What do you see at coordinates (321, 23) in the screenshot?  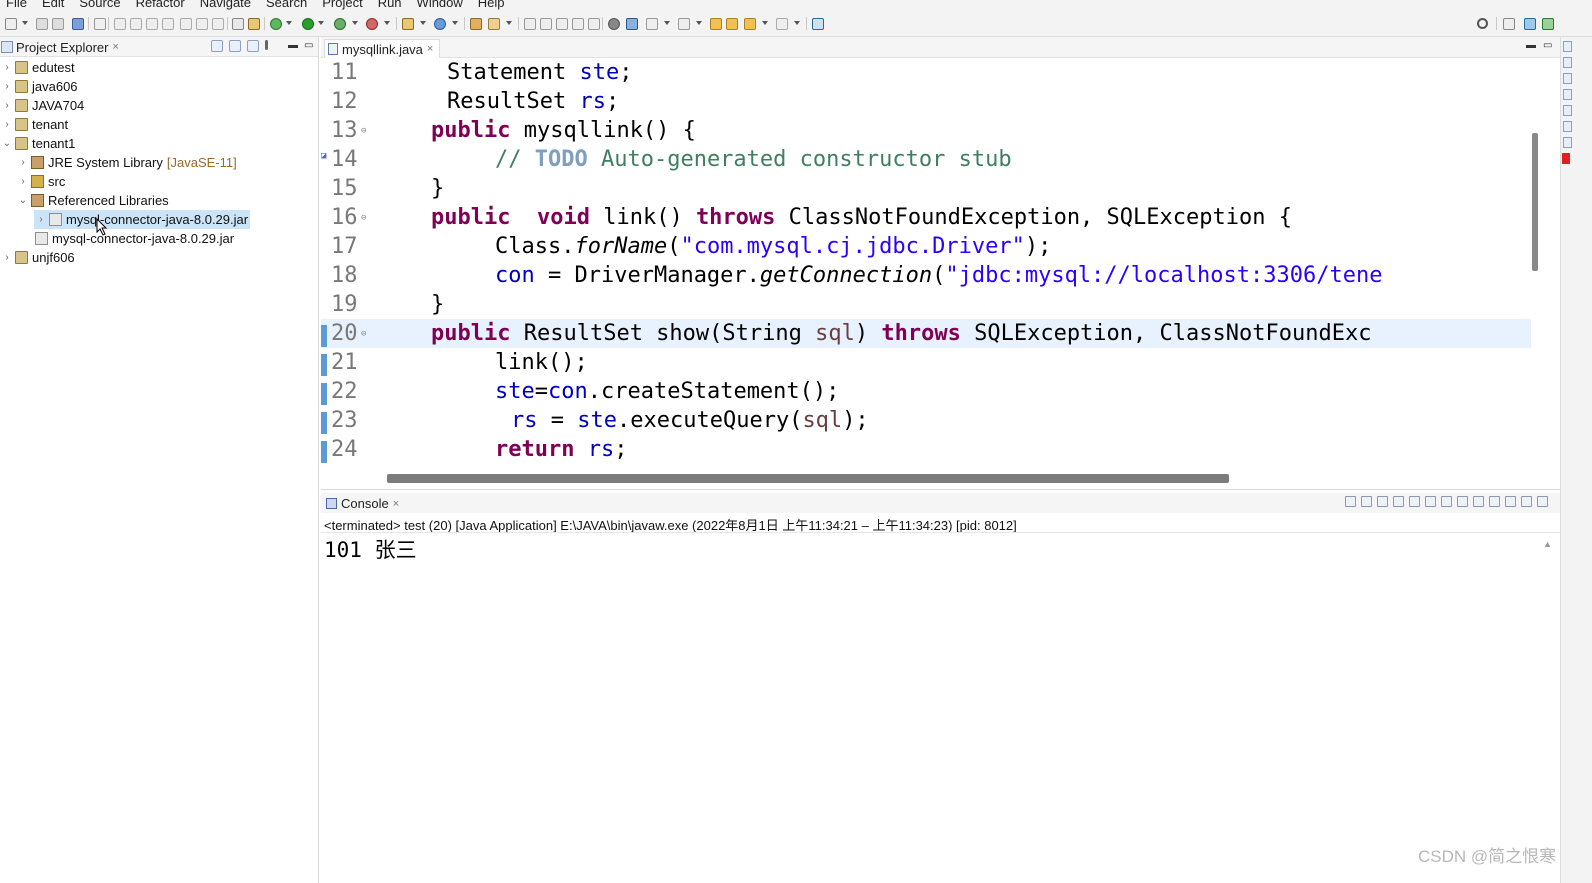 I see `run-dropdown-icon` at bounding box center [321, 23].